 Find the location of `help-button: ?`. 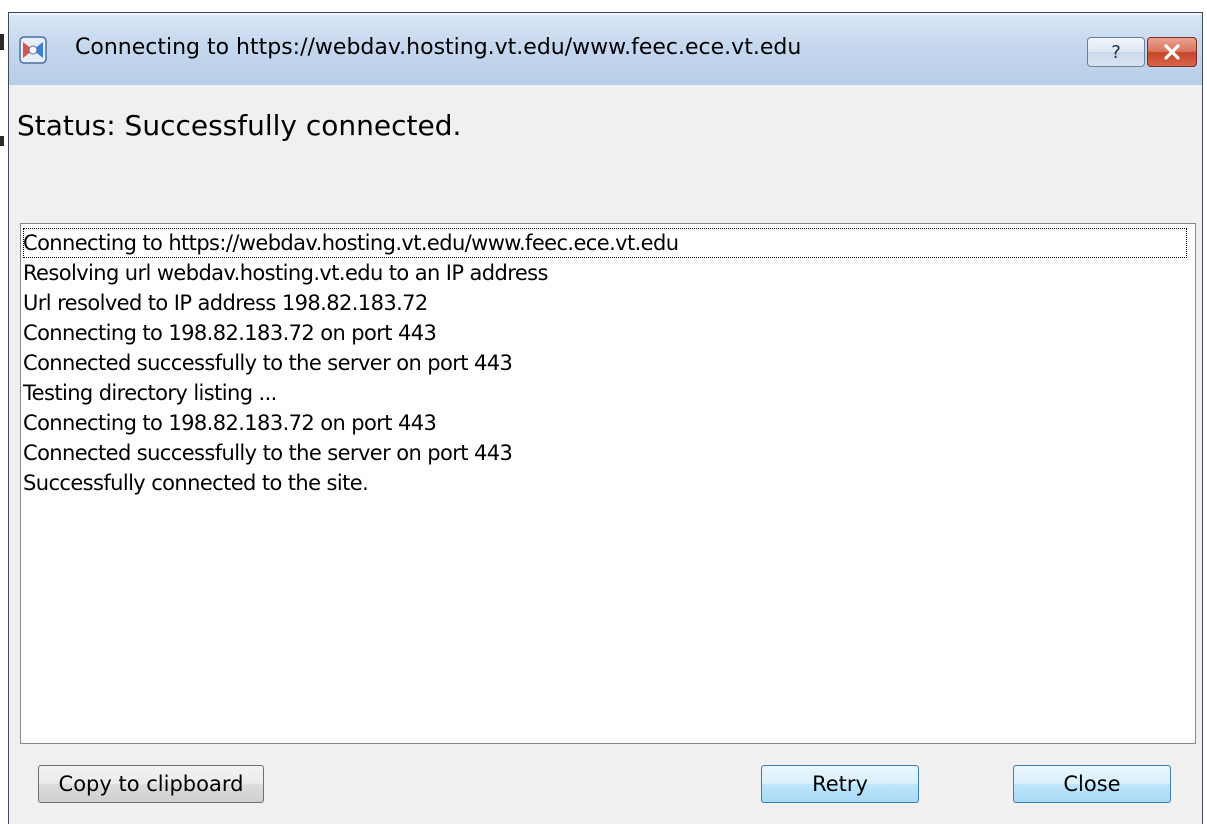

help-button: ? is located at coordinates (1116, 52).